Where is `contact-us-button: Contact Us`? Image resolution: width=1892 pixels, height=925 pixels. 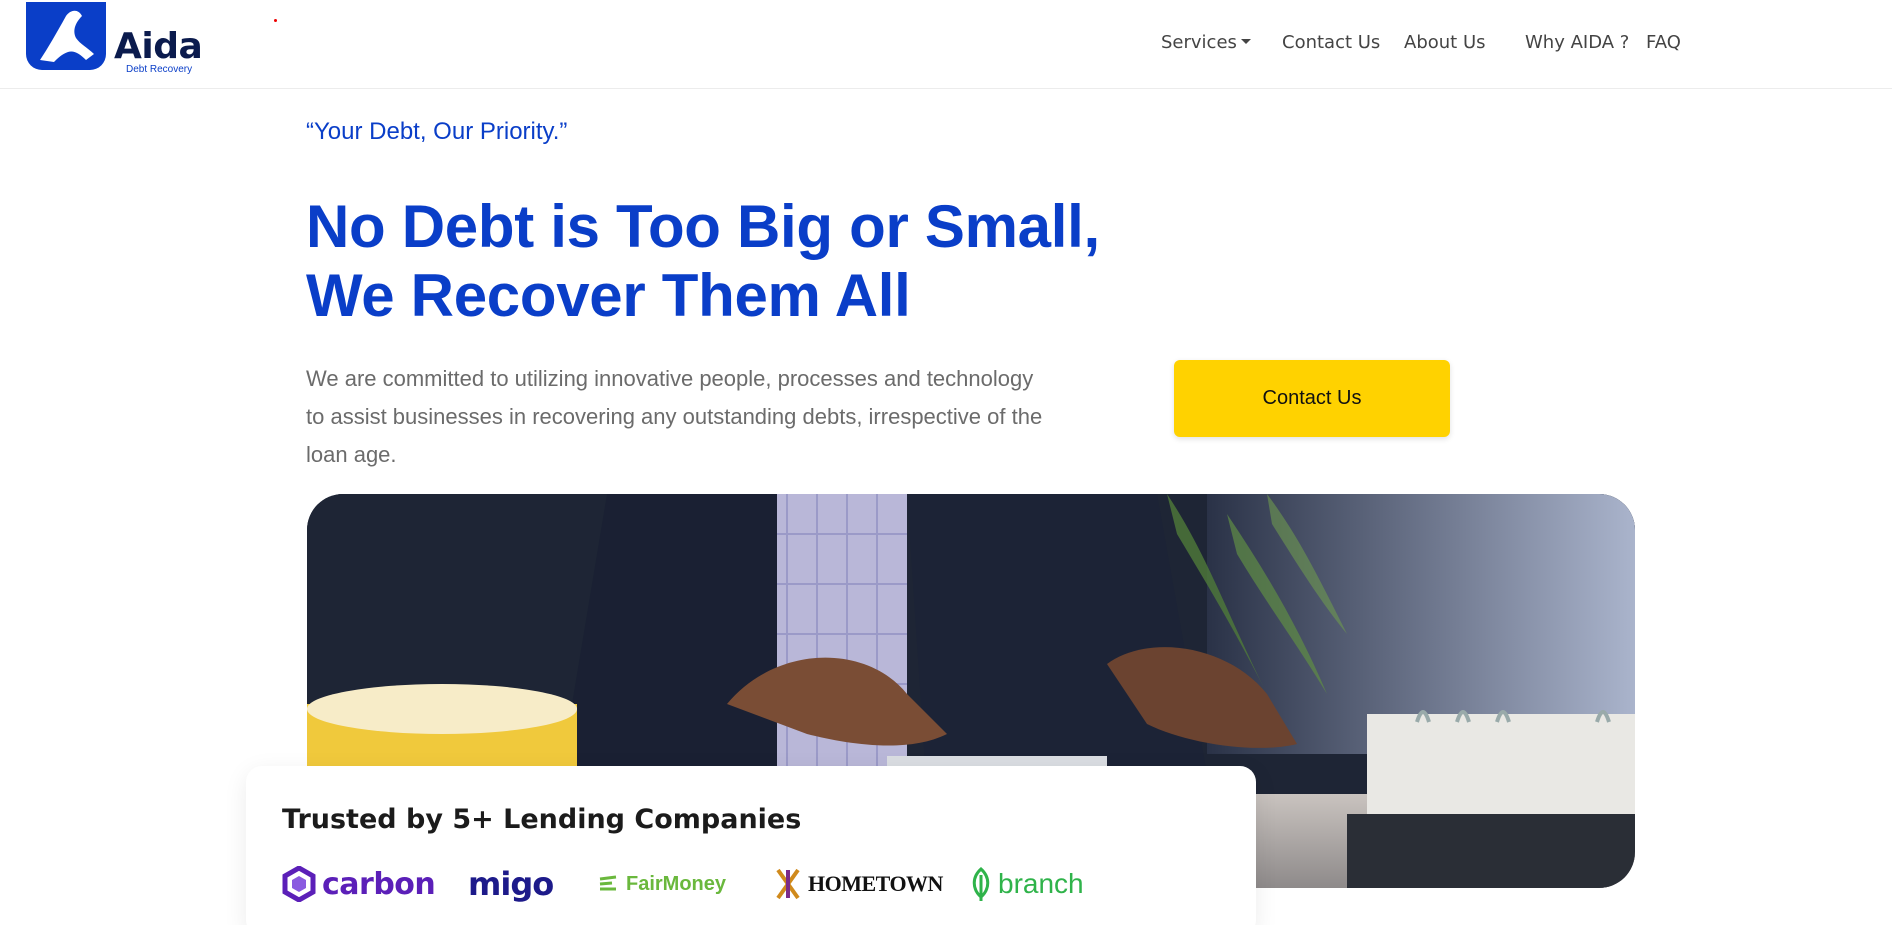
contact-us-button: Contact Us is located at coordinates (1312, 398).